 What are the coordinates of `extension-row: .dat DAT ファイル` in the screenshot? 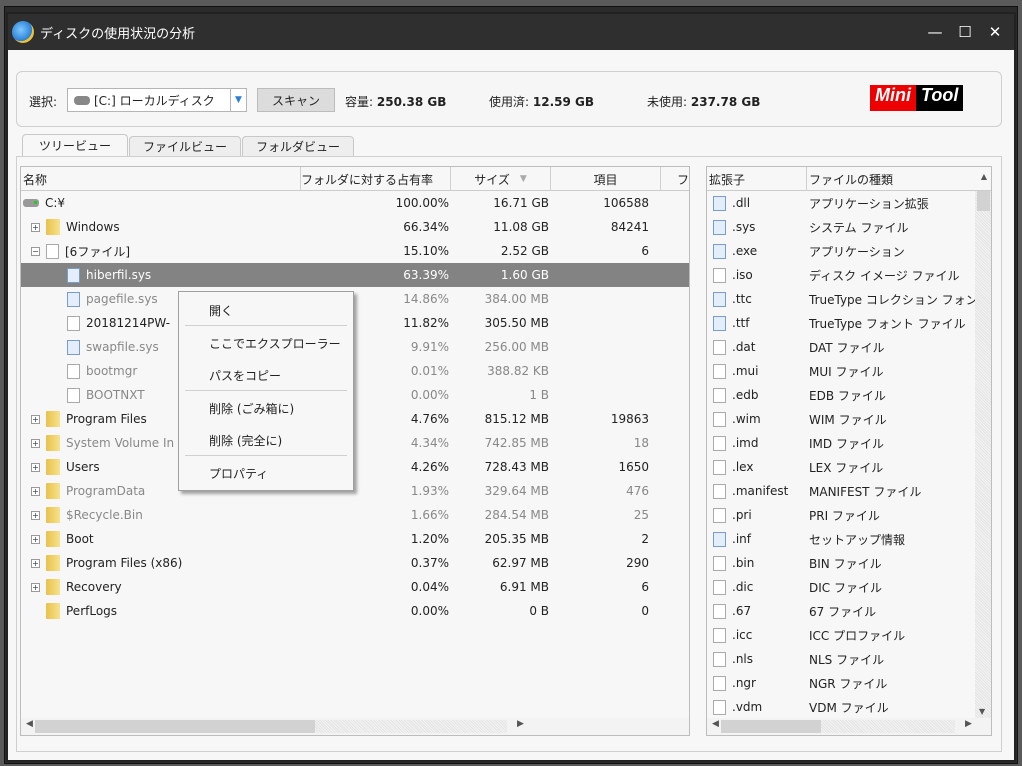 It's located at (841, 347).